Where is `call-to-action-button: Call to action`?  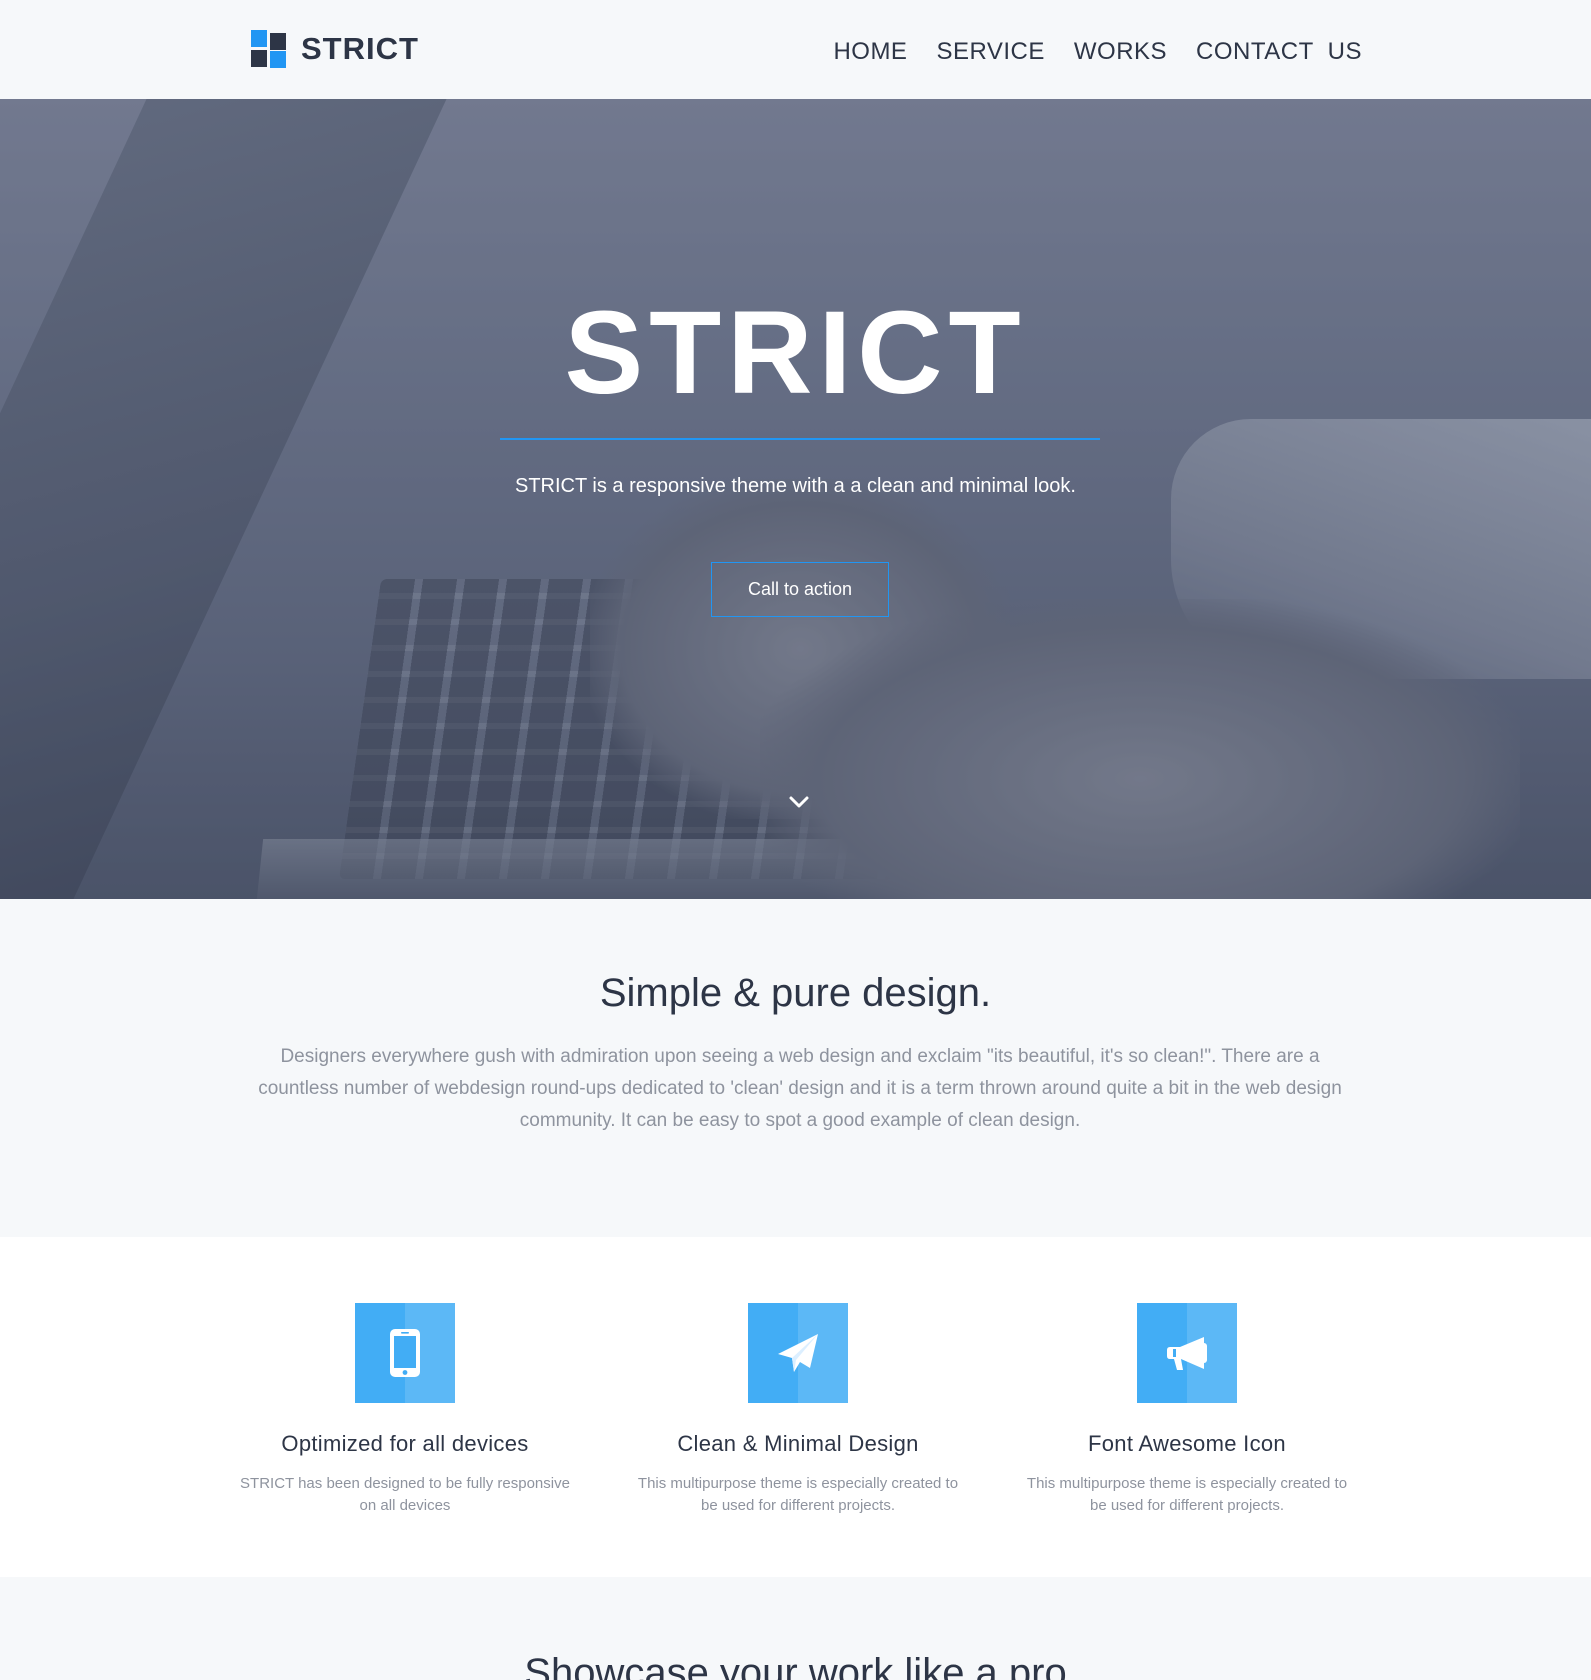 call-to-action-button: Call to action is located at coordinates (800, 589).